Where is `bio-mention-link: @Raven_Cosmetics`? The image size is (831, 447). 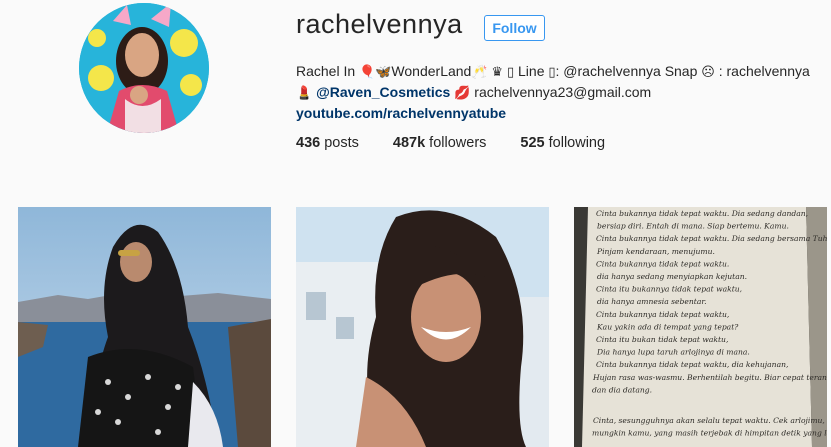
bio-mention-link: @Raven_Cosmetics is located at coordinates (383, 92).